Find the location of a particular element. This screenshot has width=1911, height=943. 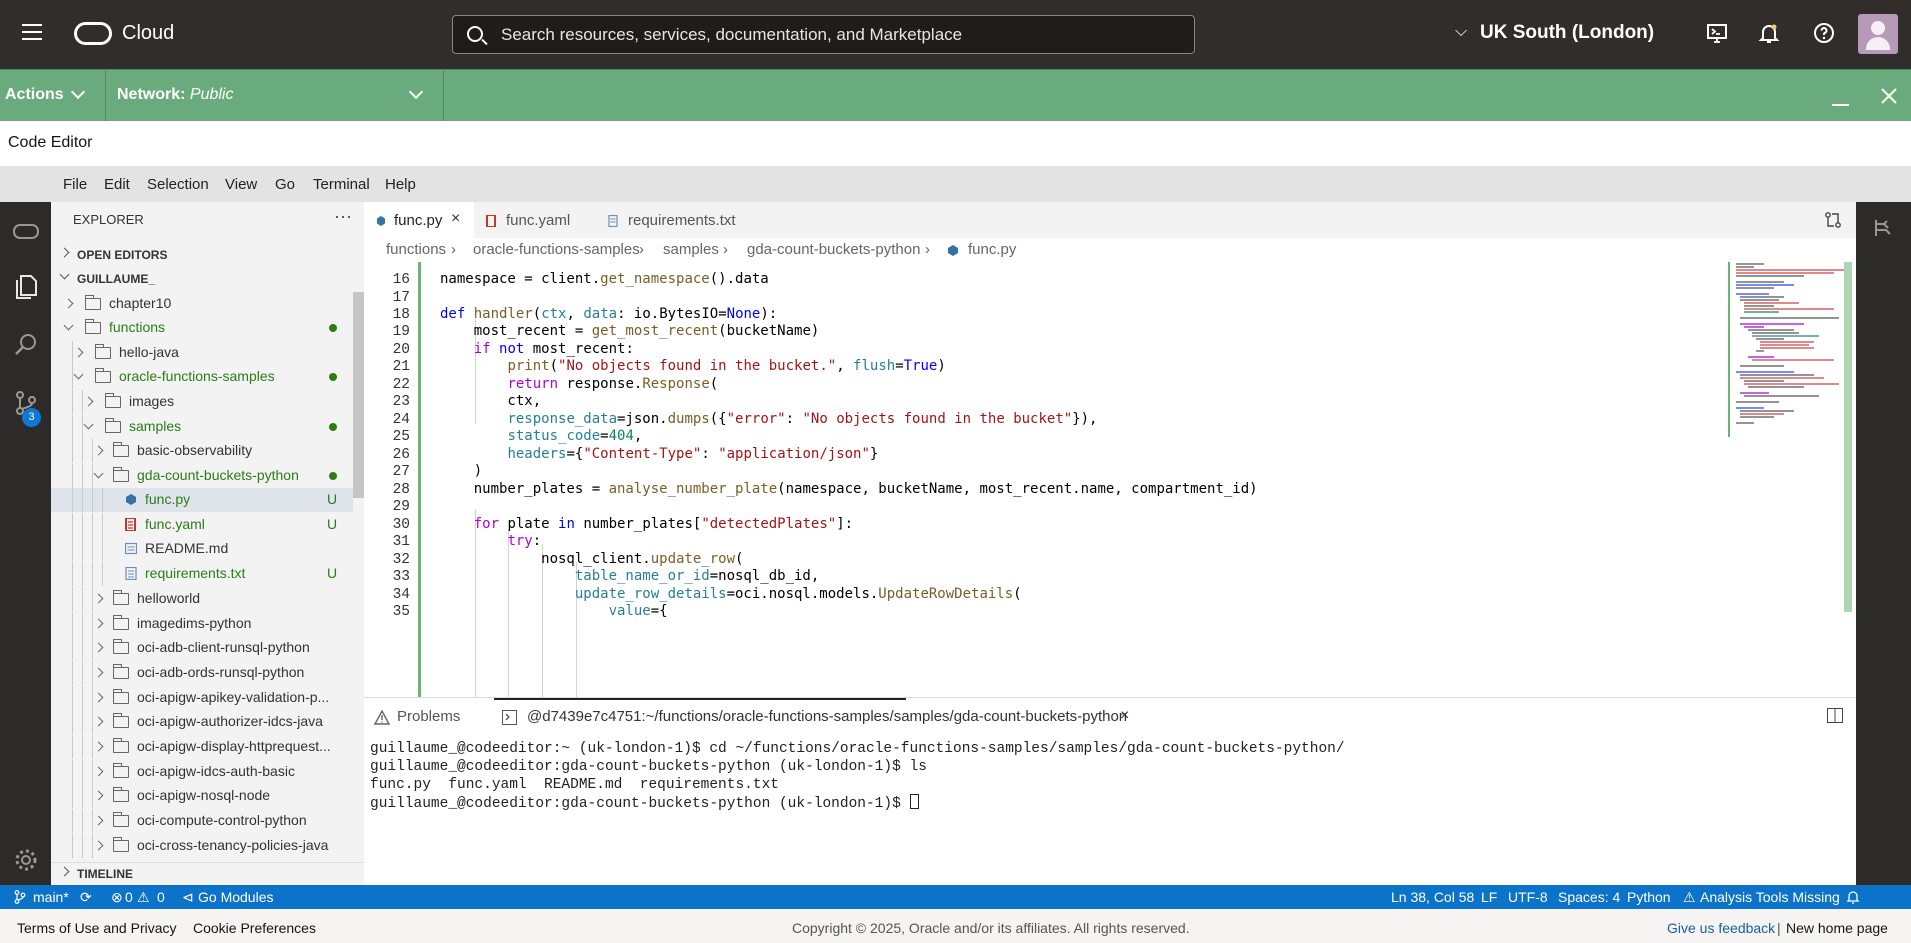

brand-label: Cloud is located at coordinates (148, 33).